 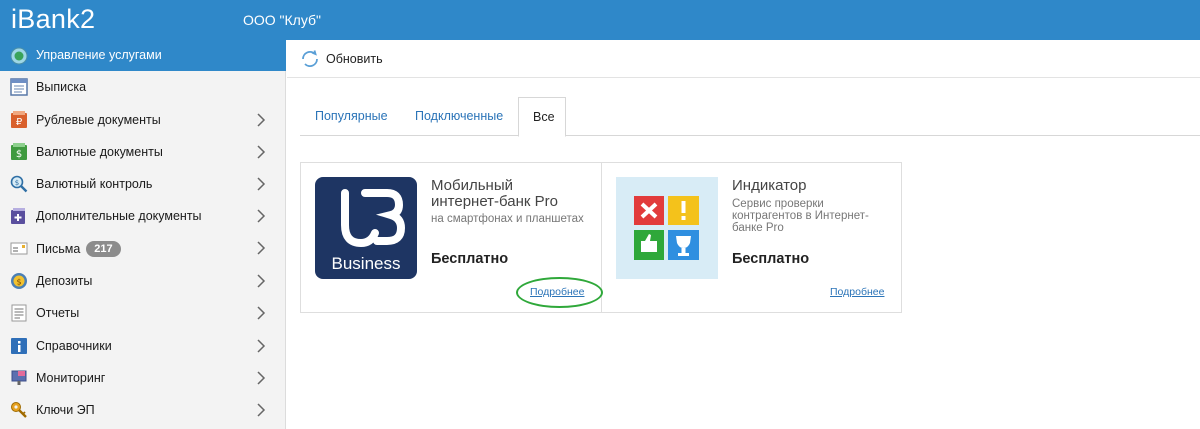 I want to click on sidebar-item-currency-control: $ Валютный контроль, so click(x=143, y=184).